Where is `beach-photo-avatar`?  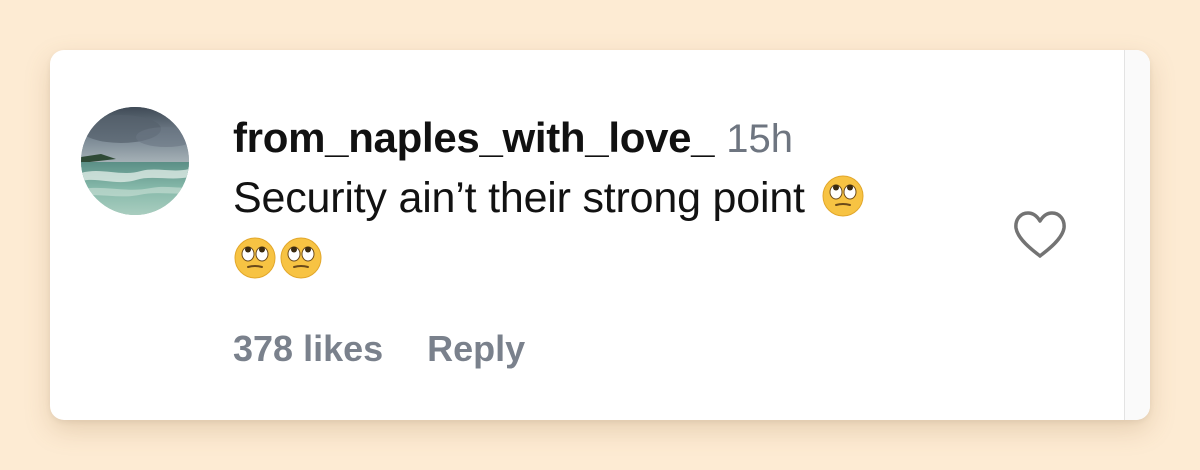 beach-photo-avatar is located at coordinates (135, 161).